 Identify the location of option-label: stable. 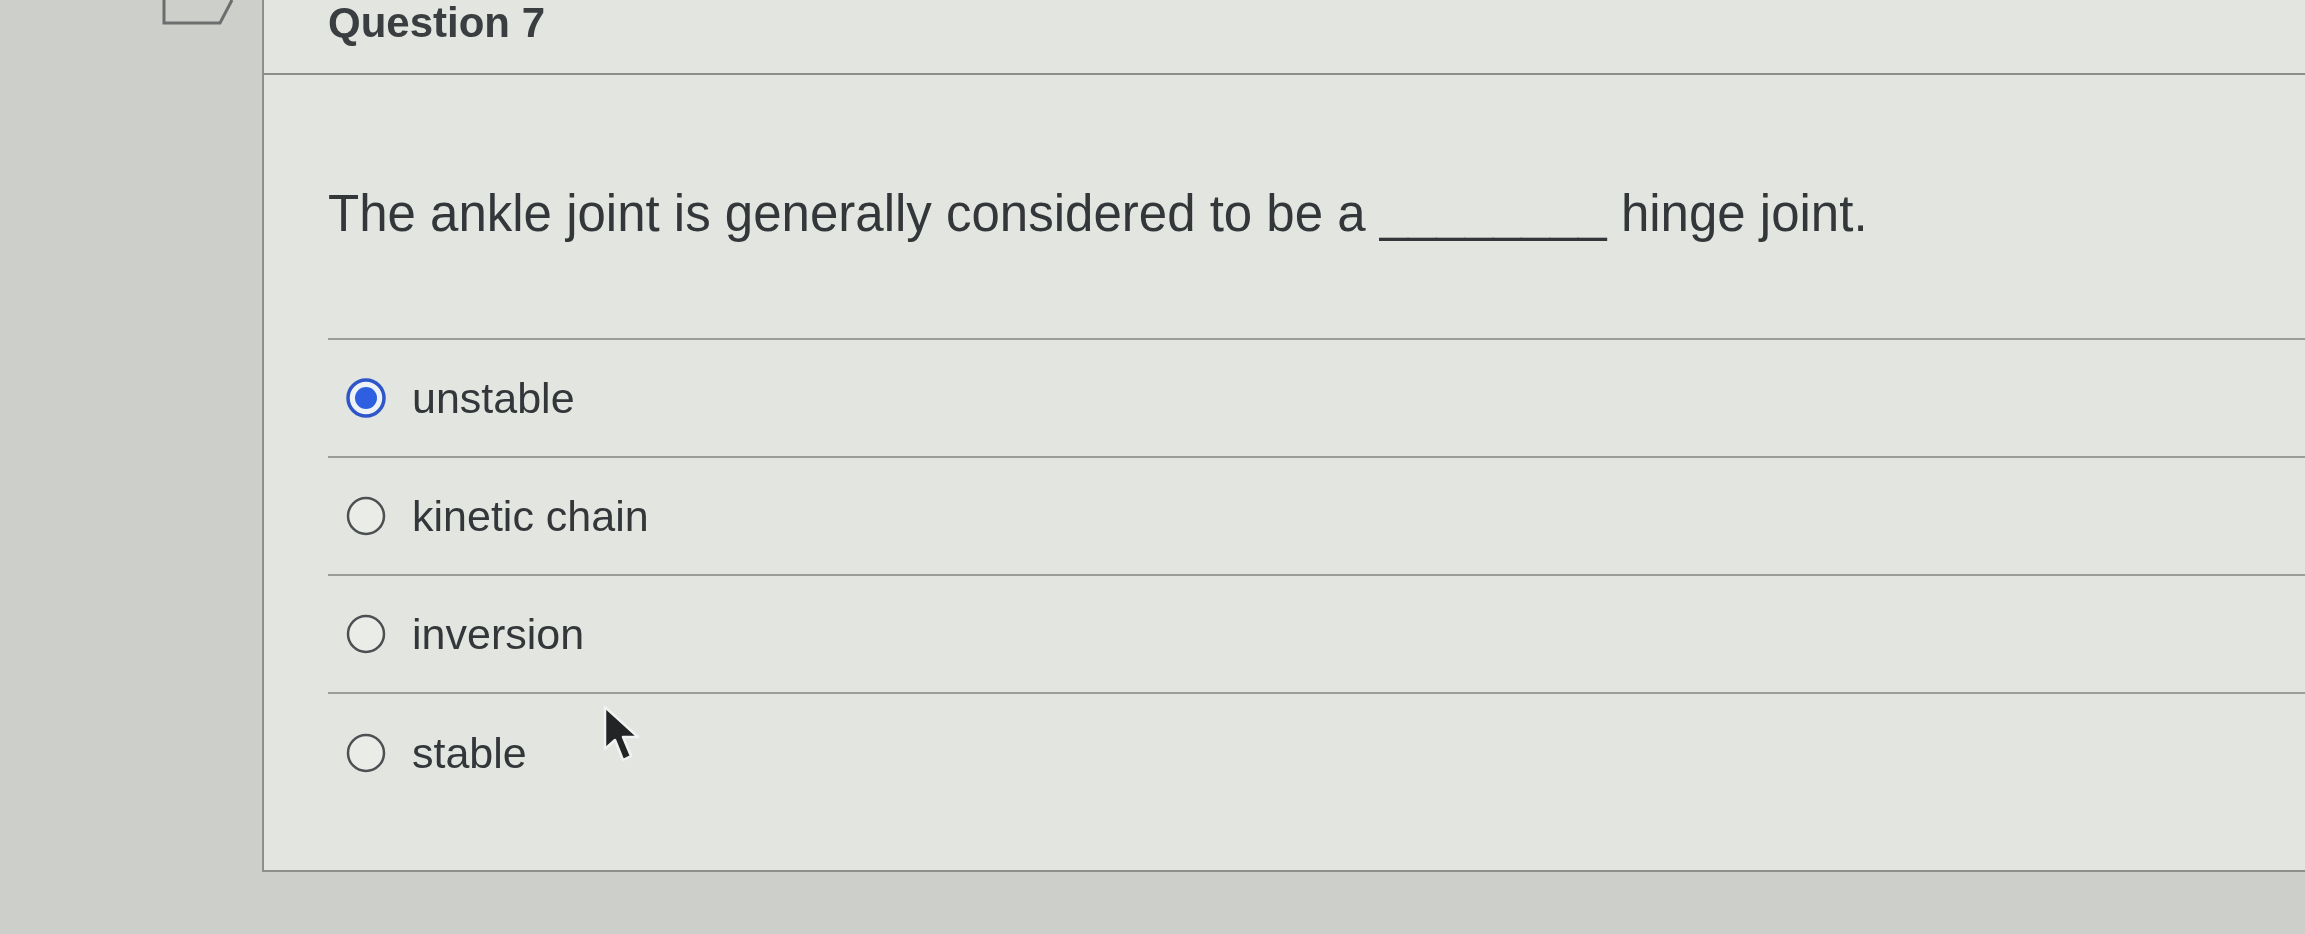
(469, 753).